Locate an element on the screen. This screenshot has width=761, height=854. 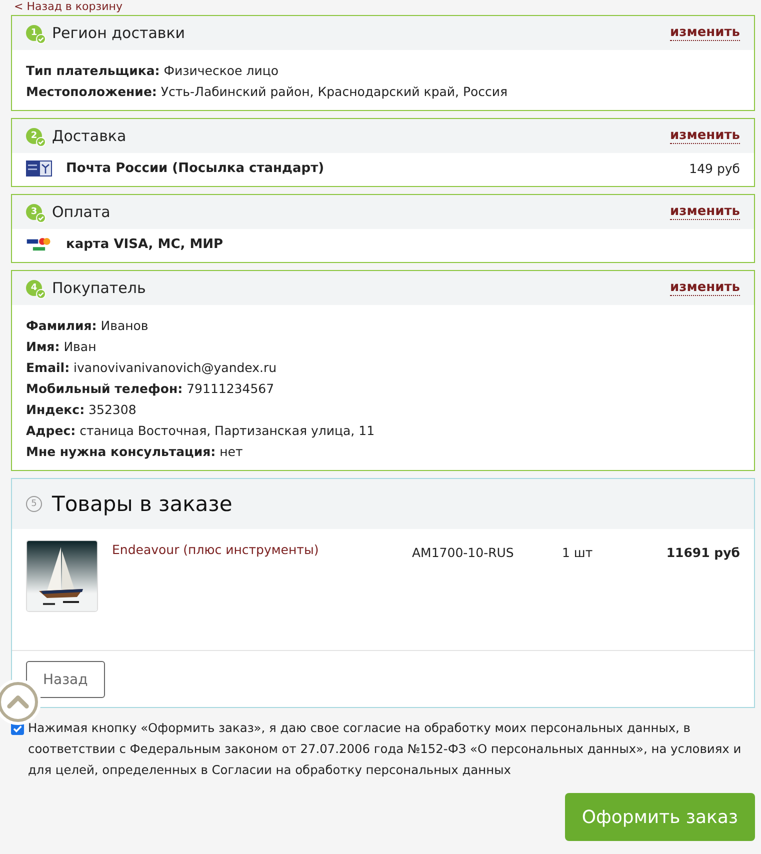
field-line: Фамилия: Иванов is located at coordinates (88, 326).